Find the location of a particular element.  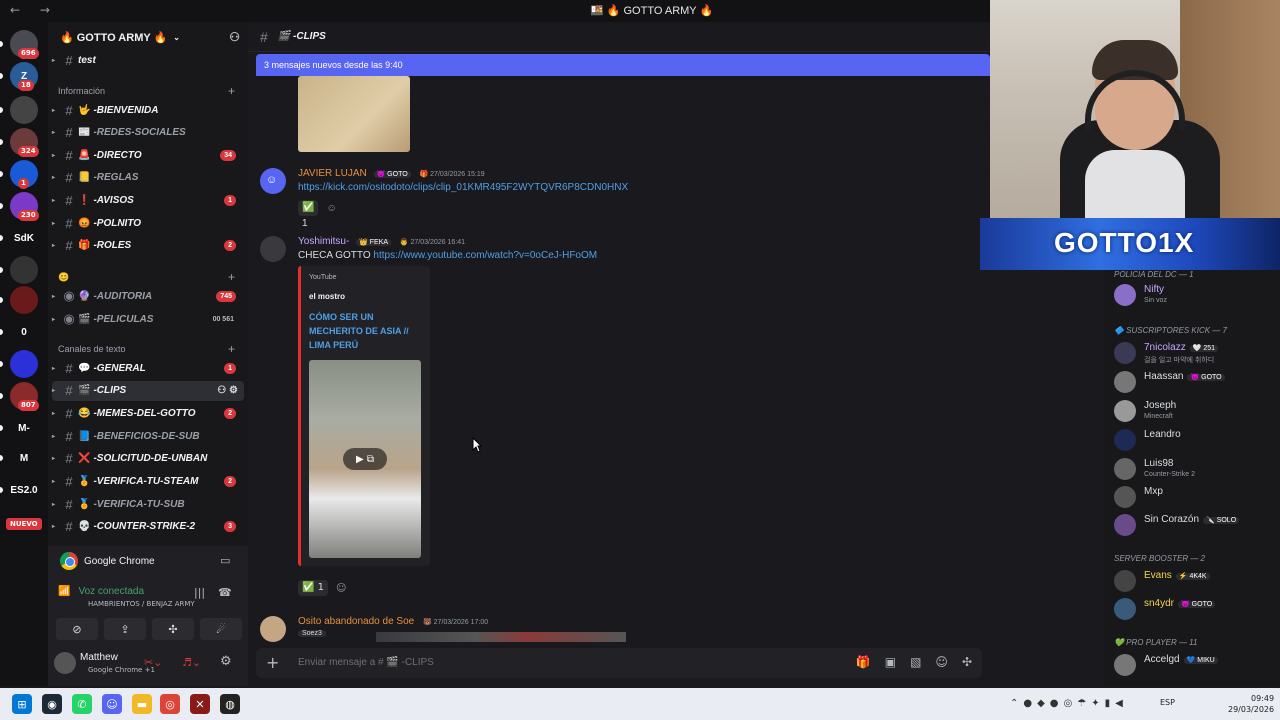

start-icon: ⊞ is located at coordinates (22, 704).